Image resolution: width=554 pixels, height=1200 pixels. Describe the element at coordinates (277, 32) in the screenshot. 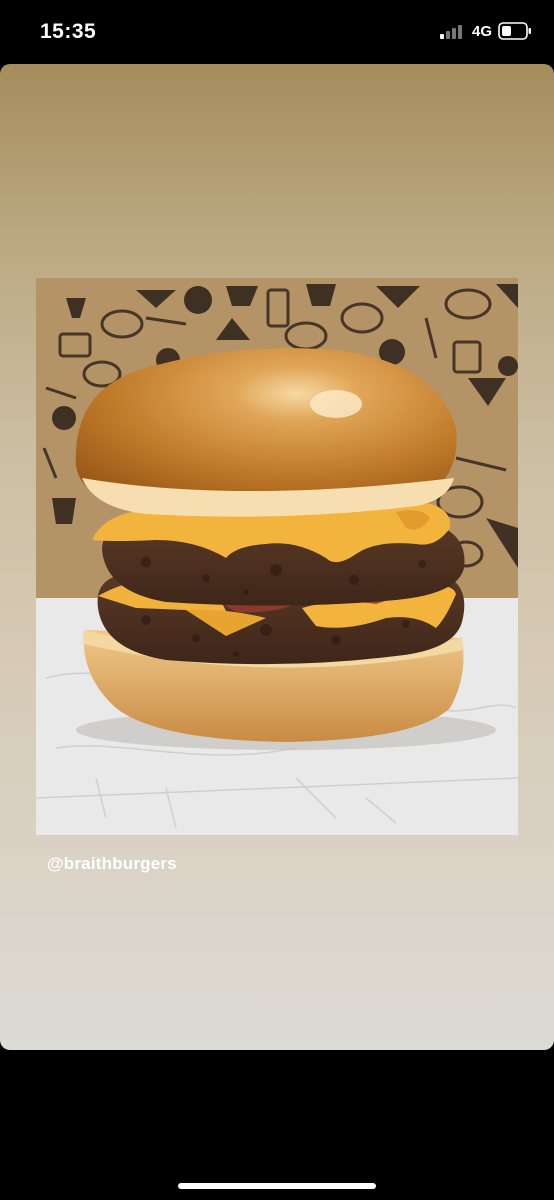

I see `status-bar: 15:35 4G` at that location.